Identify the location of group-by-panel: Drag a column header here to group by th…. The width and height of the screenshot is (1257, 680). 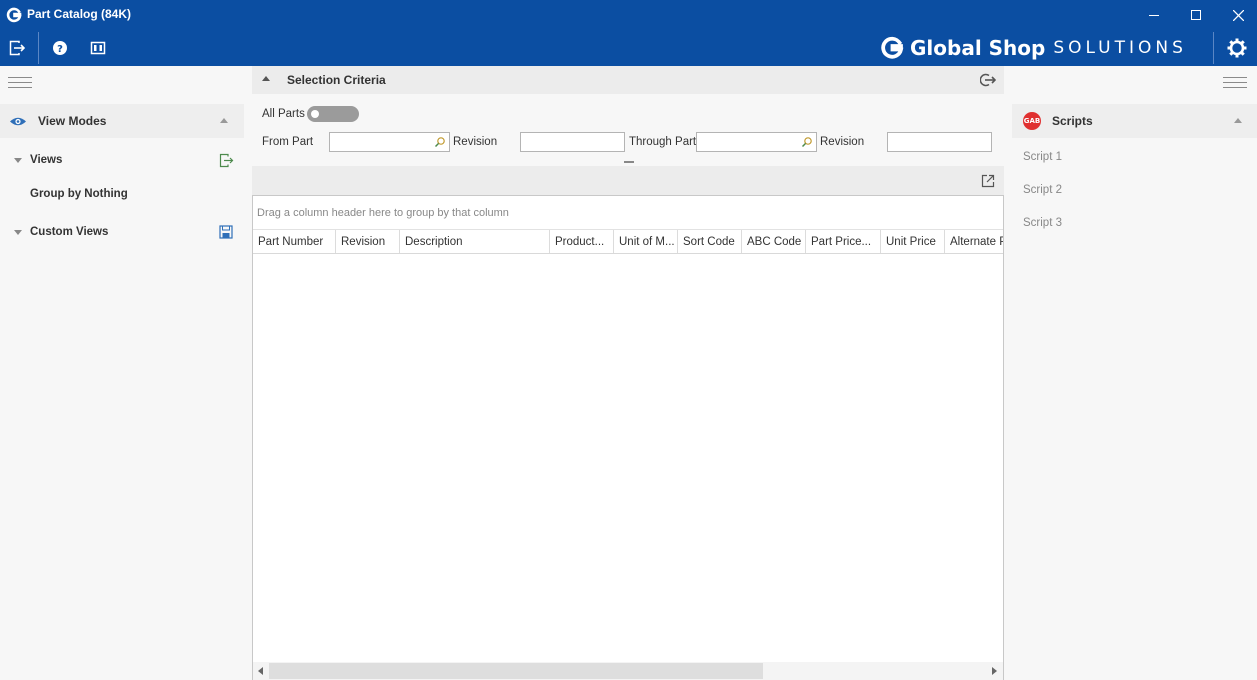
(628, 213).